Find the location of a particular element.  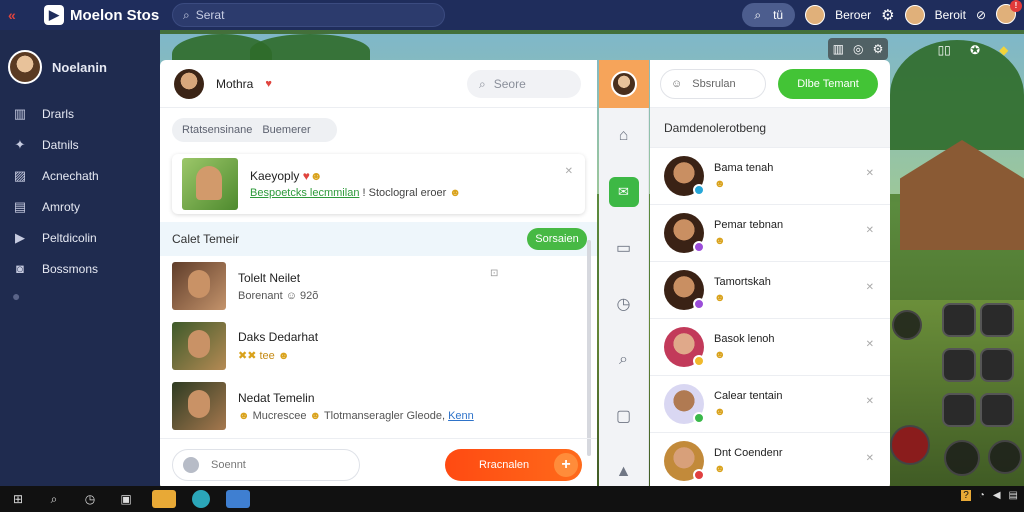

featured-thumbnail is located at coordinates (210, 184).